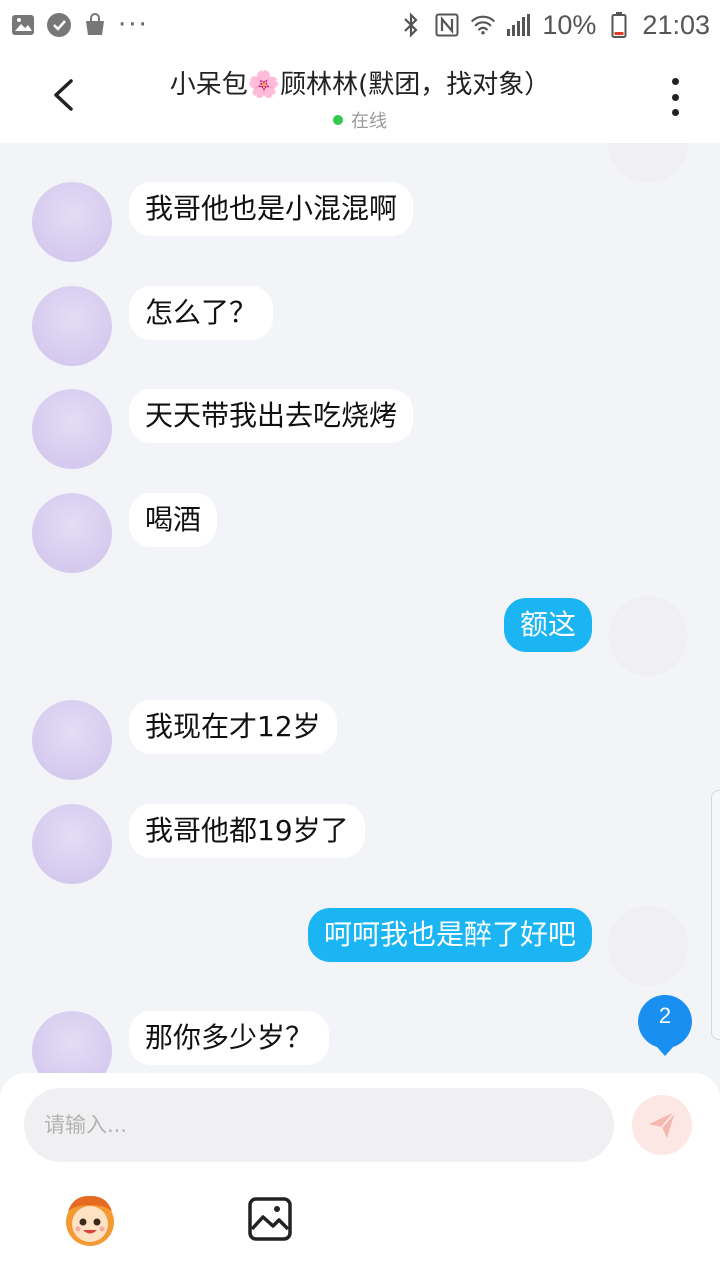 Image resolution: width=720 pixels, height=1280 pixels. I want to click on online-dot, so click(338, 120).